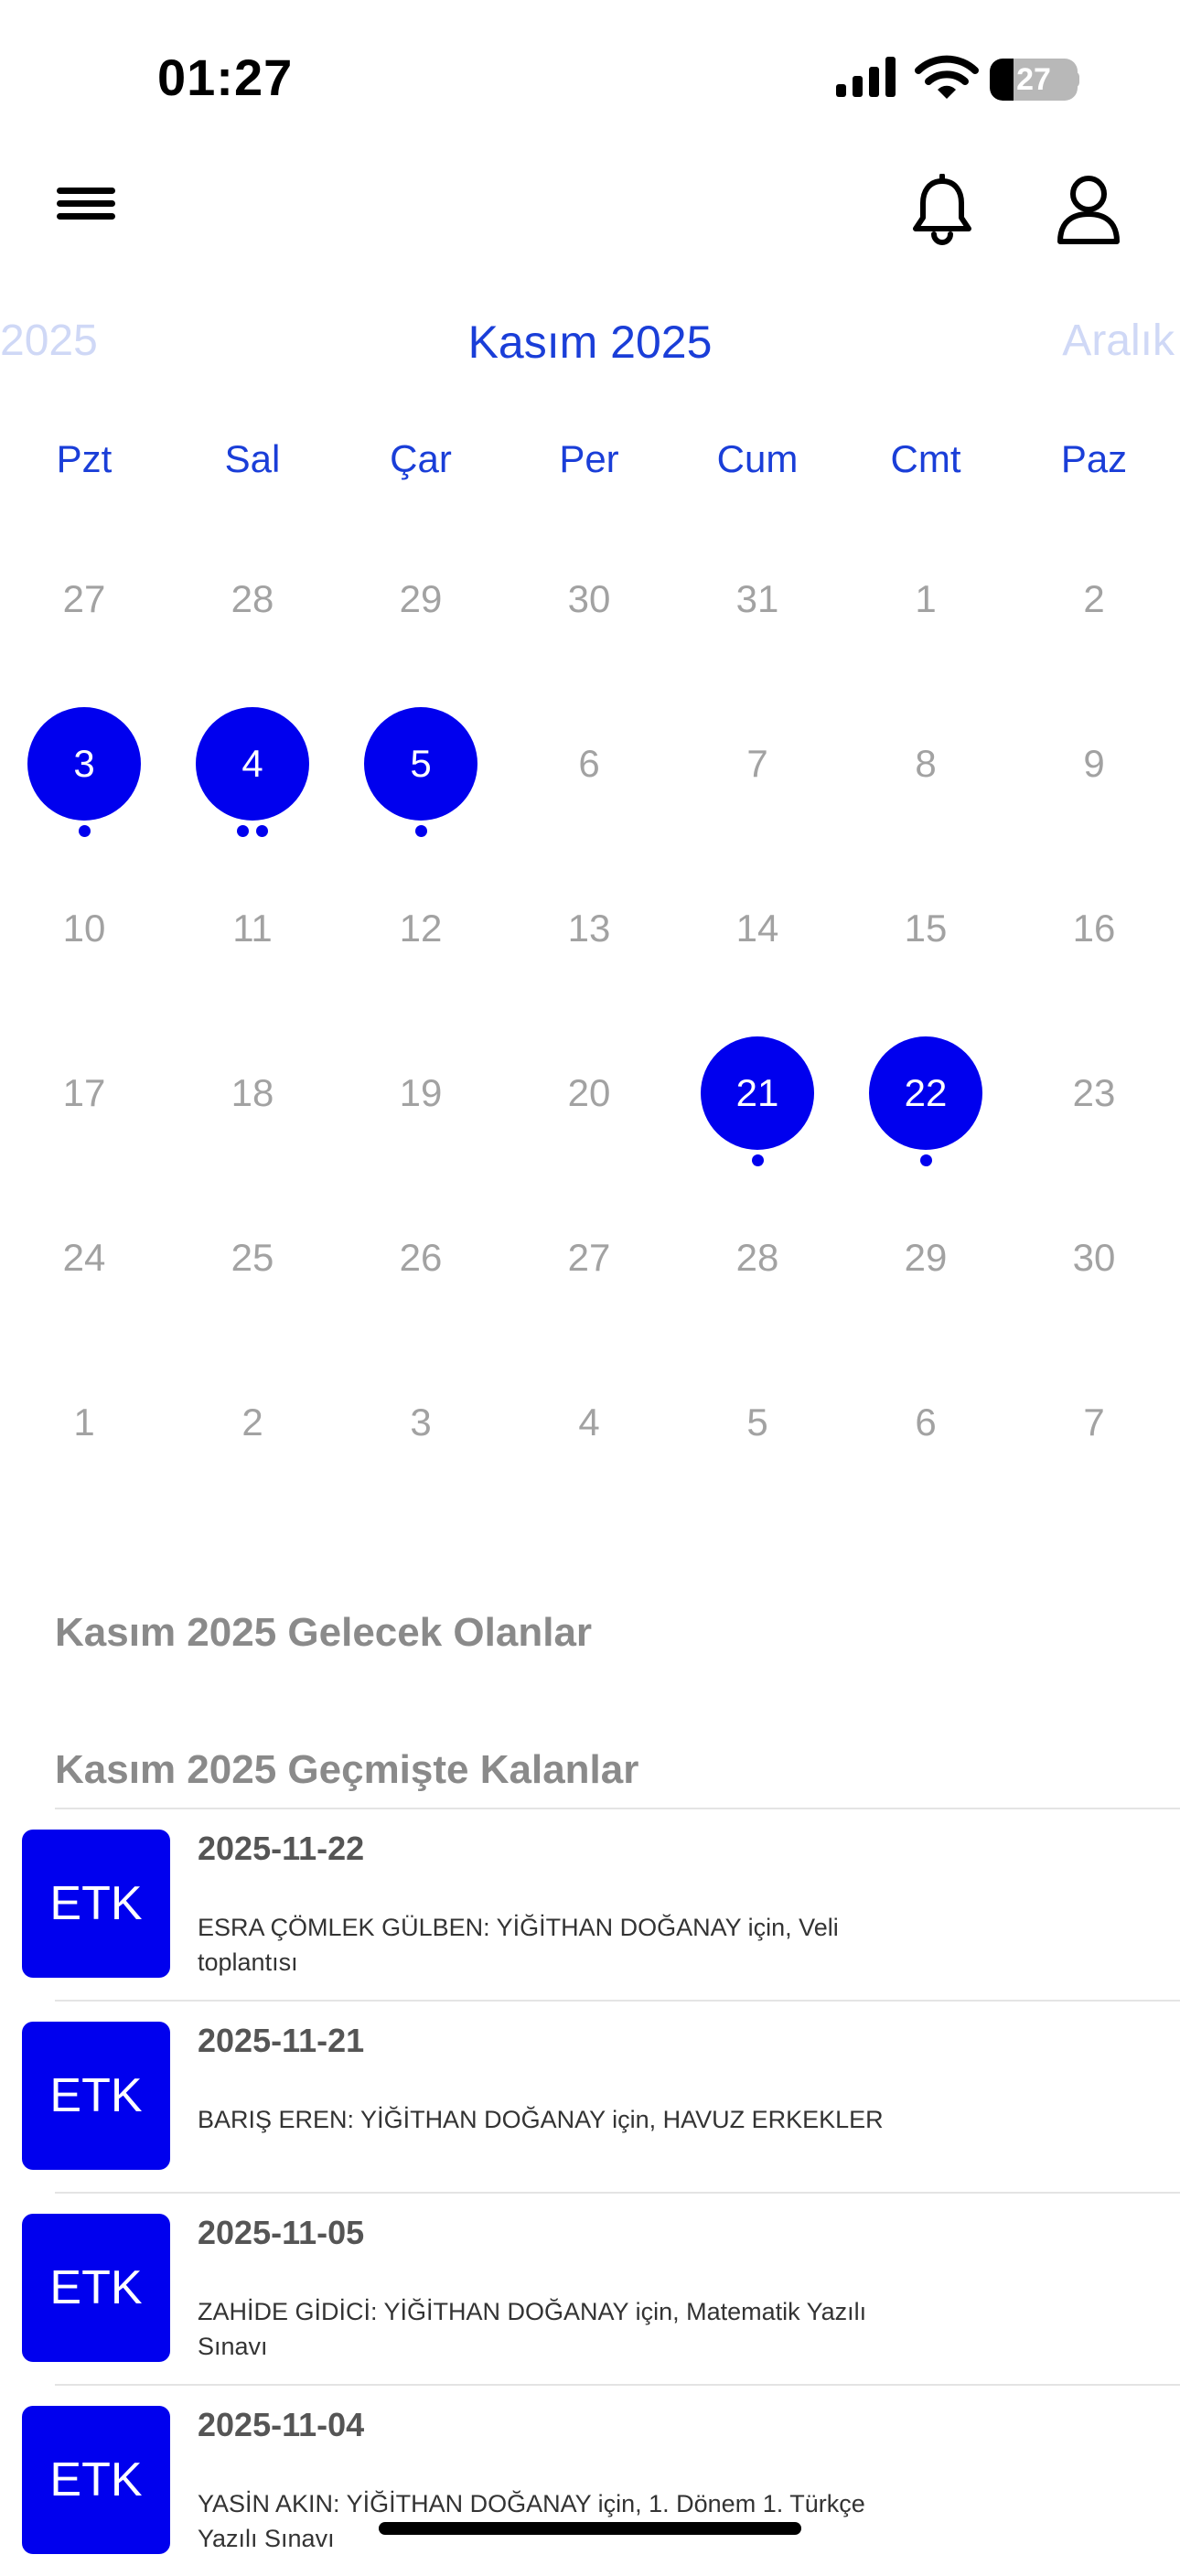  I want to click on calendar-day-number: 27, so click(84, 598).